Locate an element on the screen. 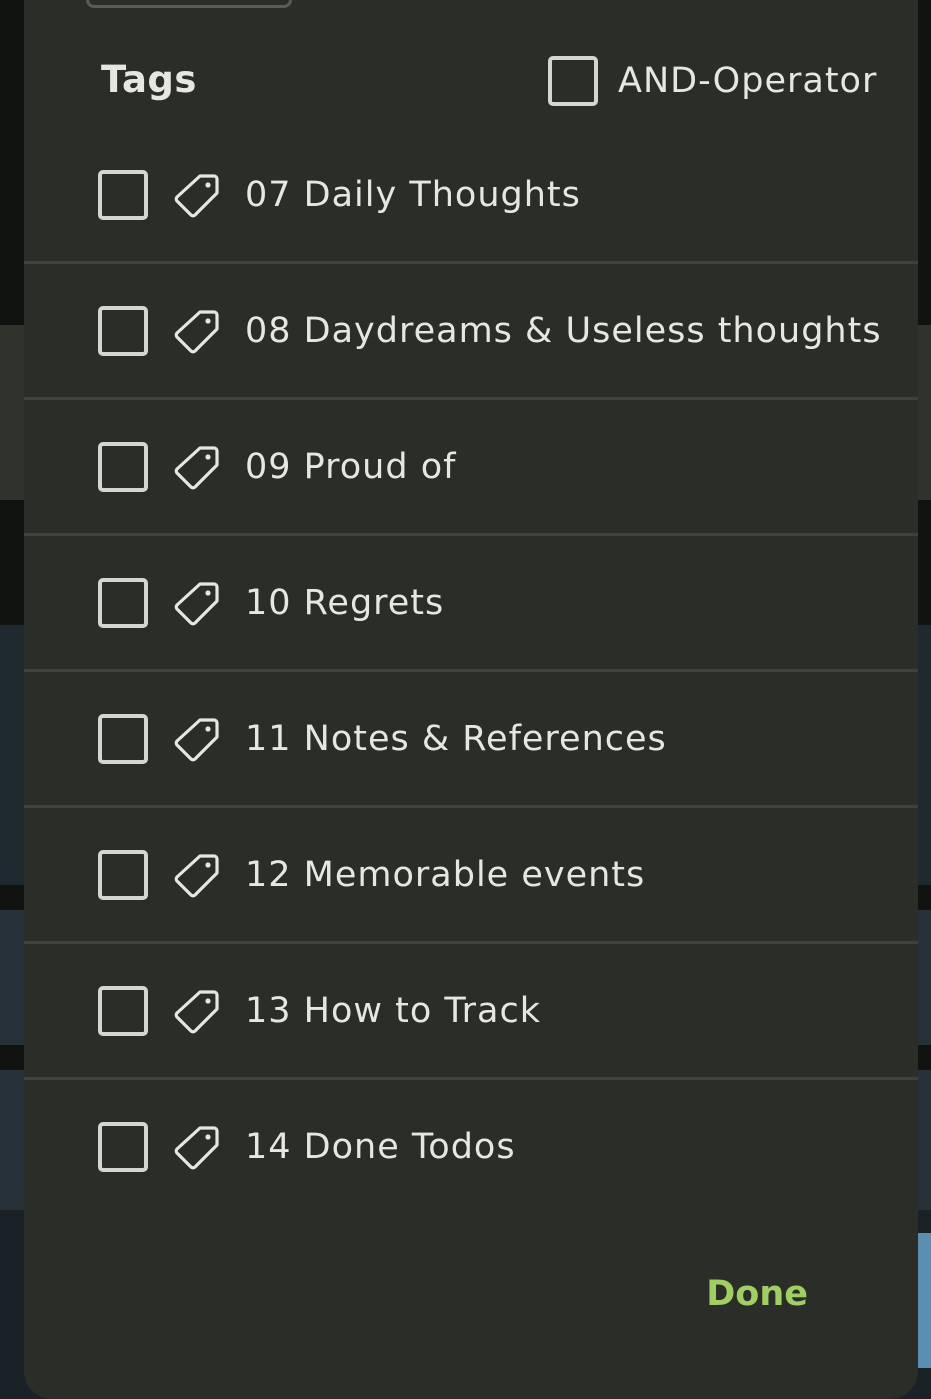 This screenshot has width=931, height=1399. background-accent-bar is located at coordinates (924, 1300).